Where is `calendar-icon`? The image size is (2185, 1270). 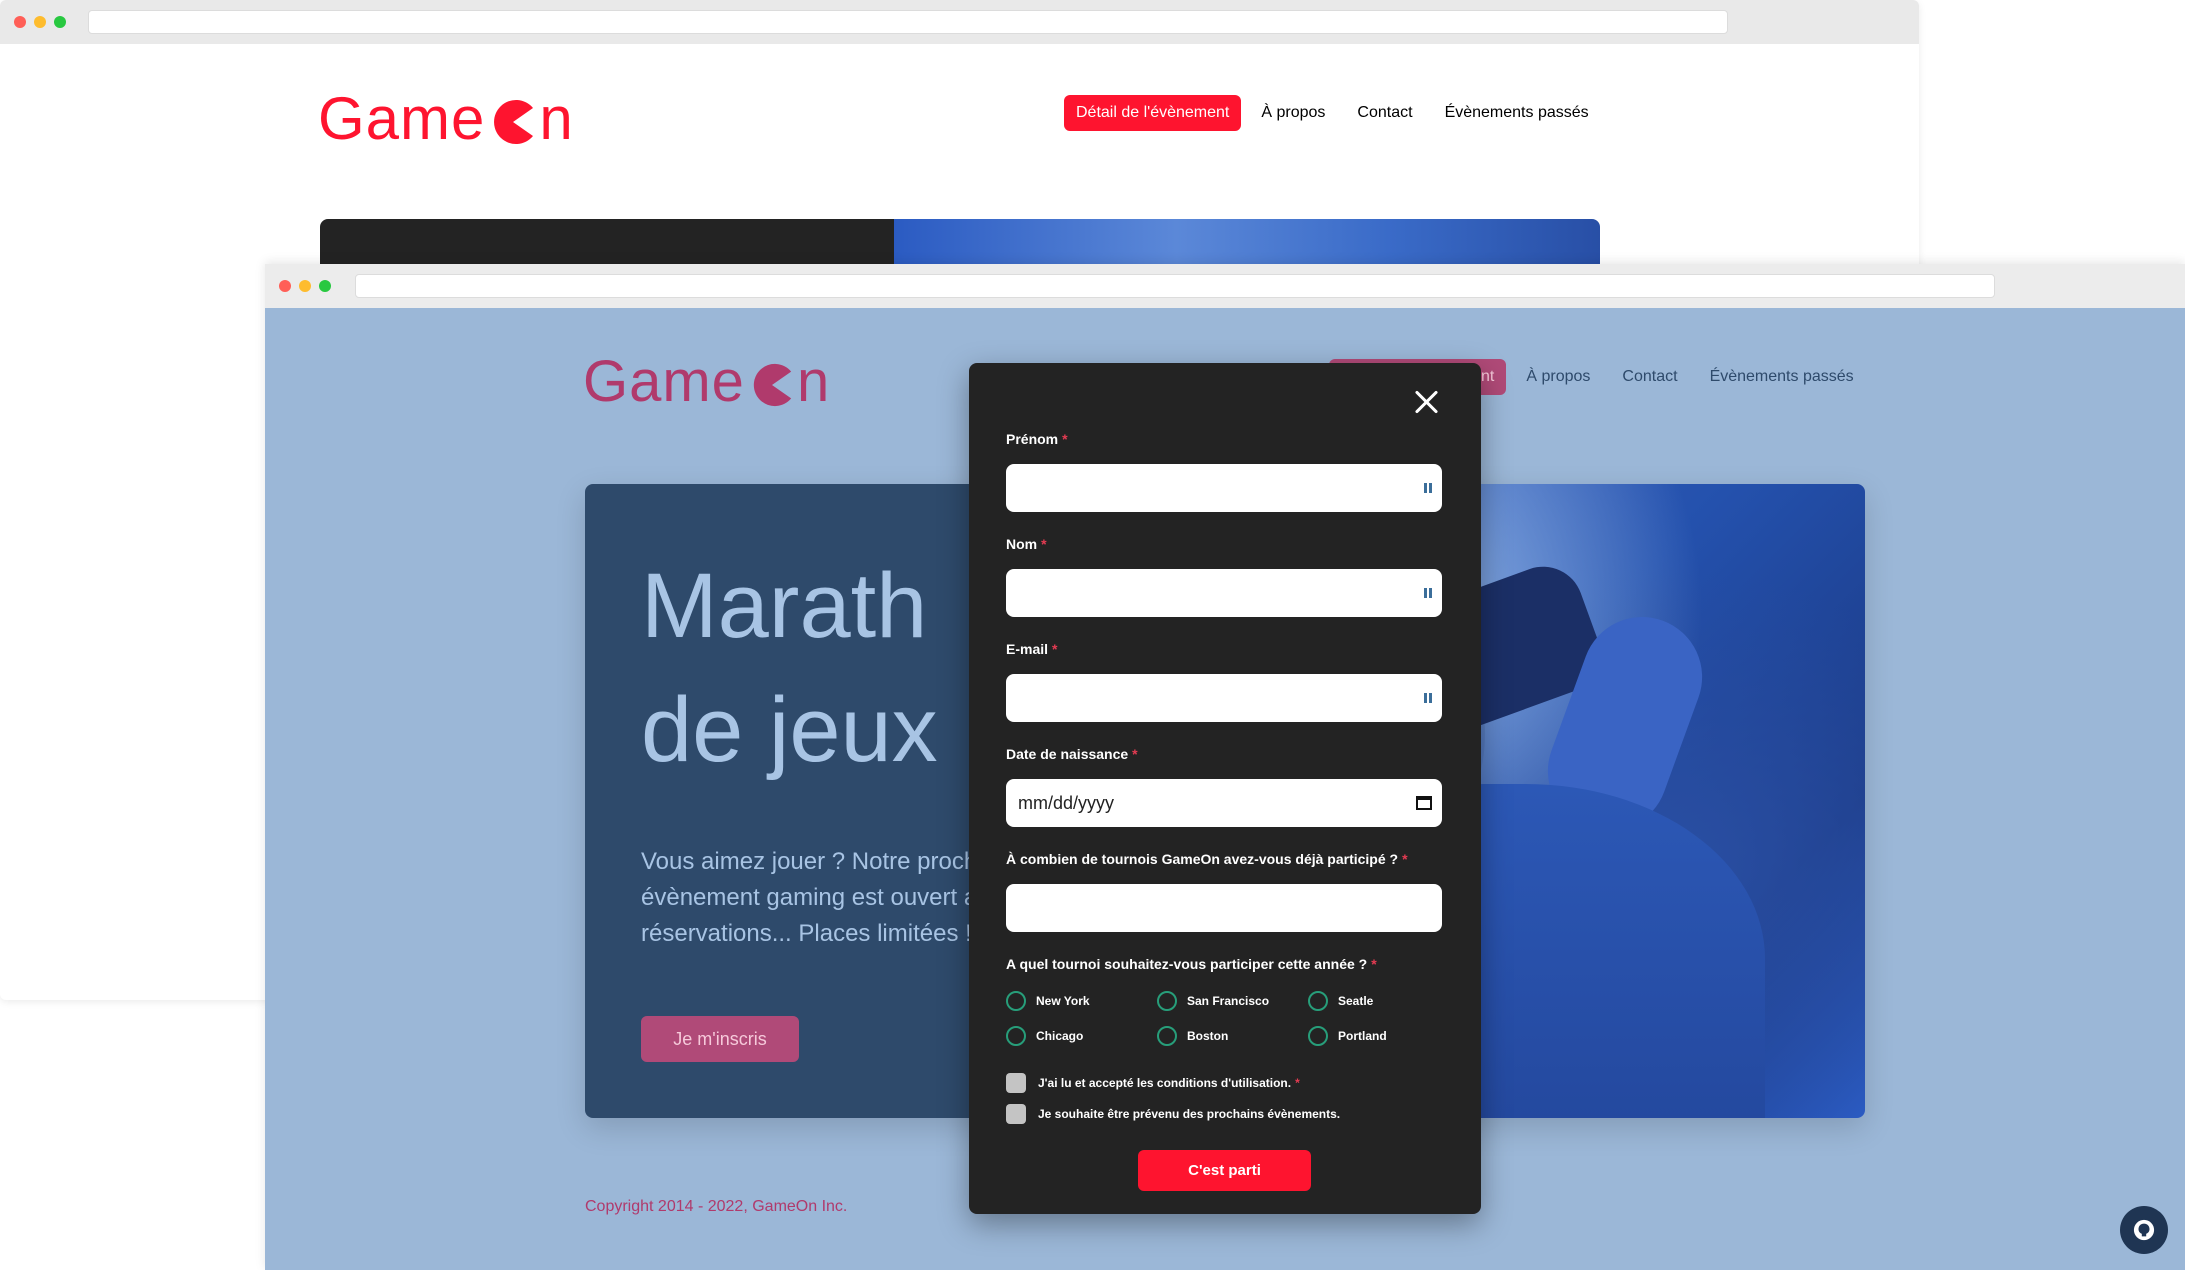 calendar-icon is located at coordinates (1425, 803).